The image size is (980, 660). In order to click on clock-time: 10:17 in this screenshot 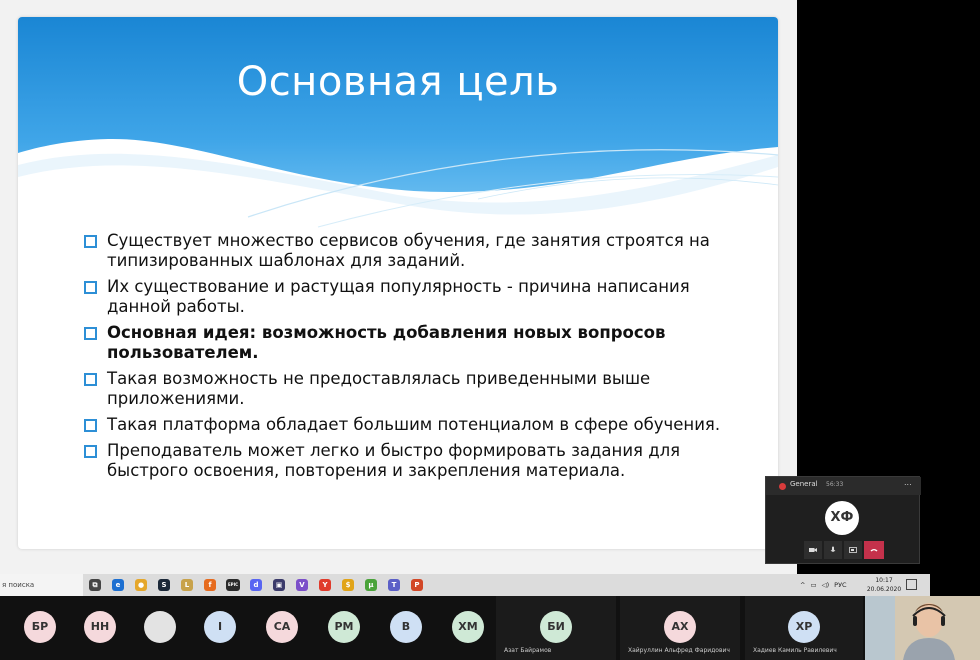, I will do `click(884, 580)`.